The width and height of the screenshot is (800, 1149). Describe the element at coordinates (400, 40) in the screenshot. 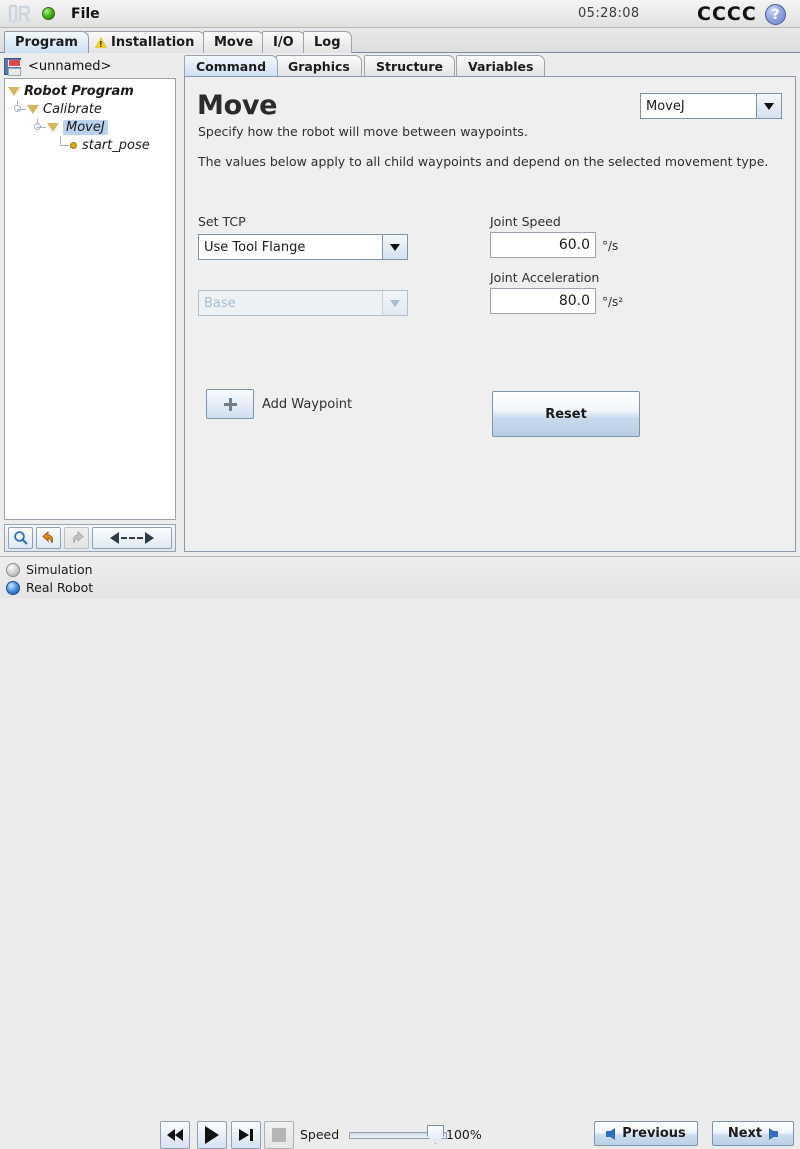

I see `main-tab-strip: Program Installation Move I/O Log` at that location.